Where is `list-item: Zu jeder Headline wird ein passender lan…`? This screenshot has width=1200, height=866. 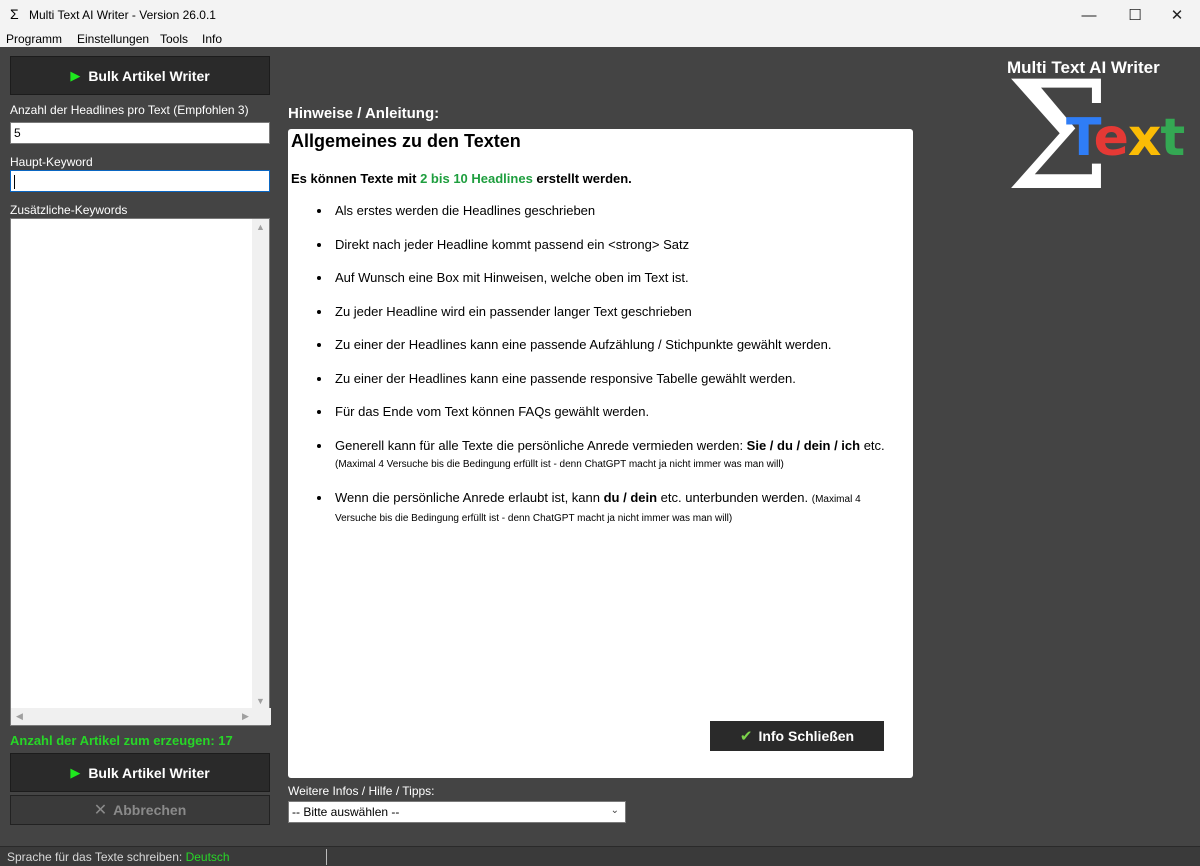 list-item: Zu jeder Headline wird ein passender lan… is located at coordinates (617, 311).